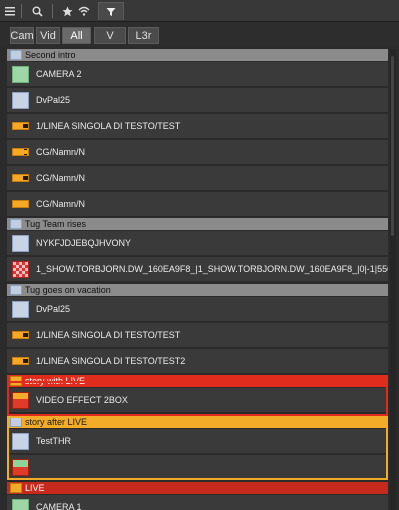  Describe the element at coordinates (82, 400) in the screenshot. I see `item-label: VIDEO EFFECT 2BOX` at that location.